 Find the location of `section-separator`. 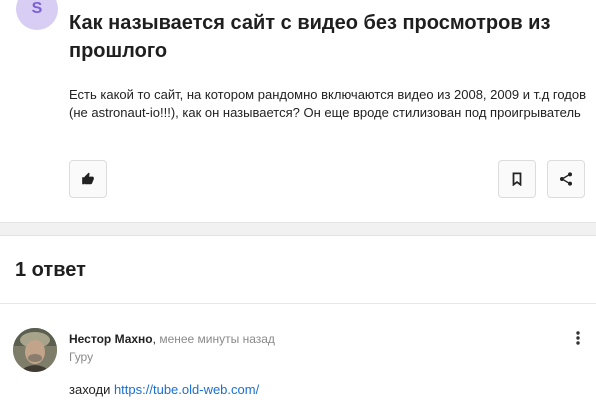

section-separator is located at coordinates (298, 229).